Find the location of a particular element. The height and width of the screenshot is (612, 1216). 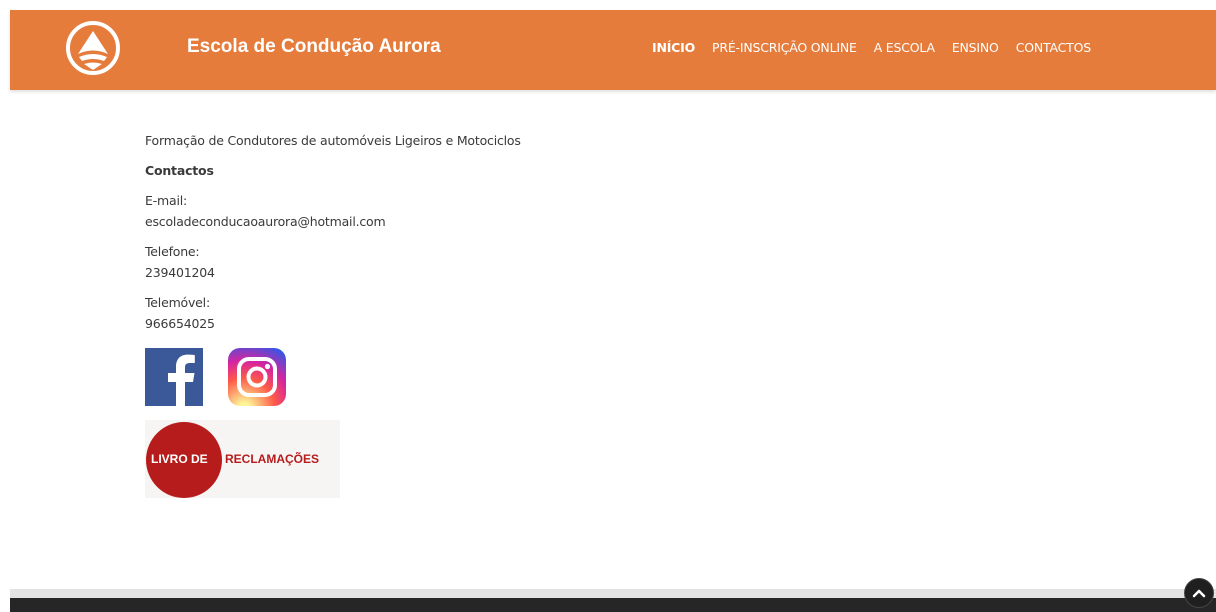

phone-block: Telefone: 239401204 is located at coordinates (333, 262).